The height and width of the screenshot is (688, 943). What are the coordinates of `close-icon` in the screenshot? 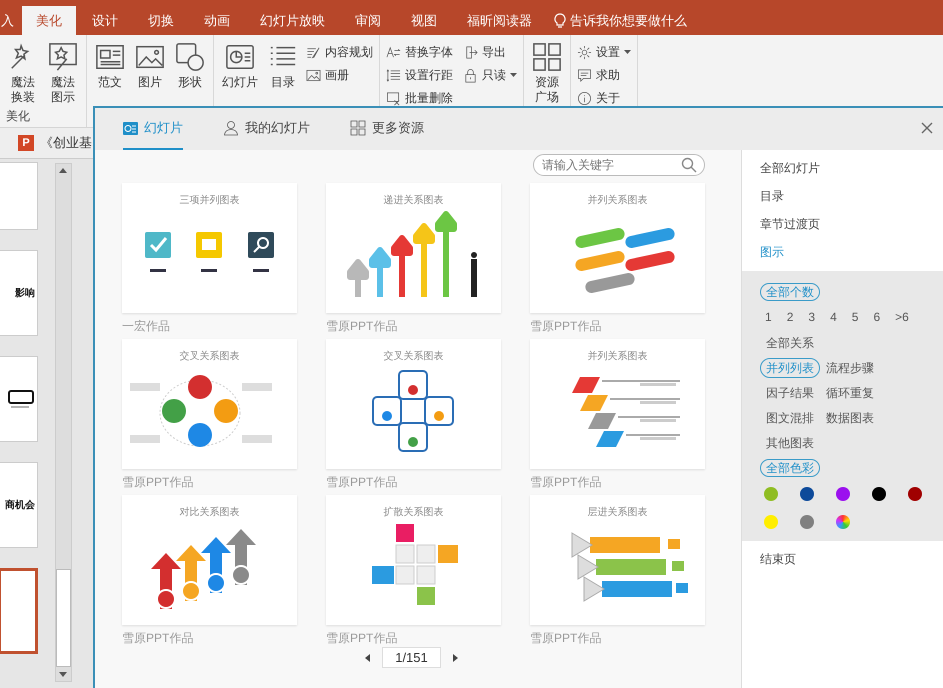 It's located at (927, 128).